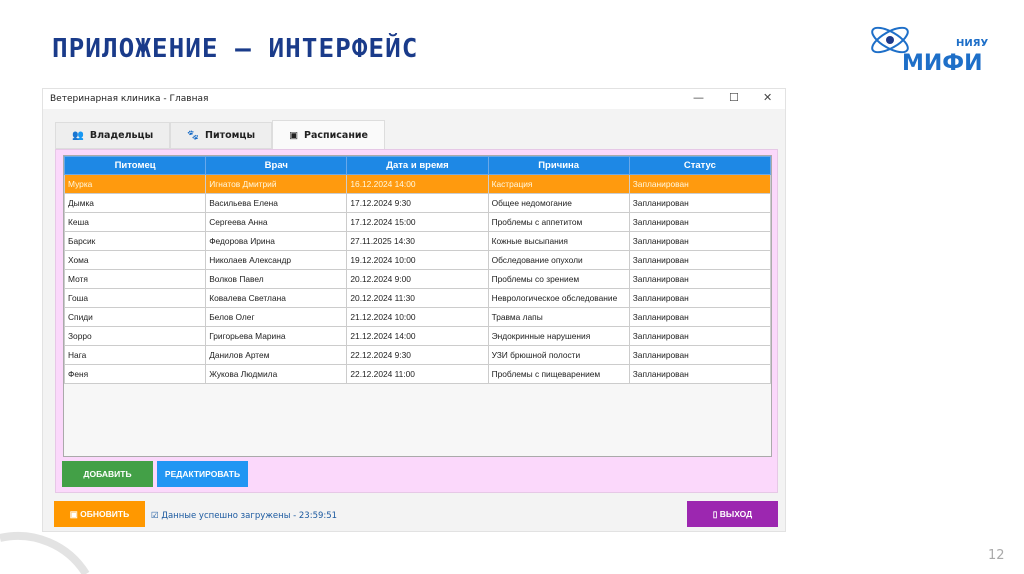 The image size is (1024, 574). What do you see at coordinates (135, 298) in the screenshot?
I see `table-cell: Гоша` at bounding box center [135, 298].